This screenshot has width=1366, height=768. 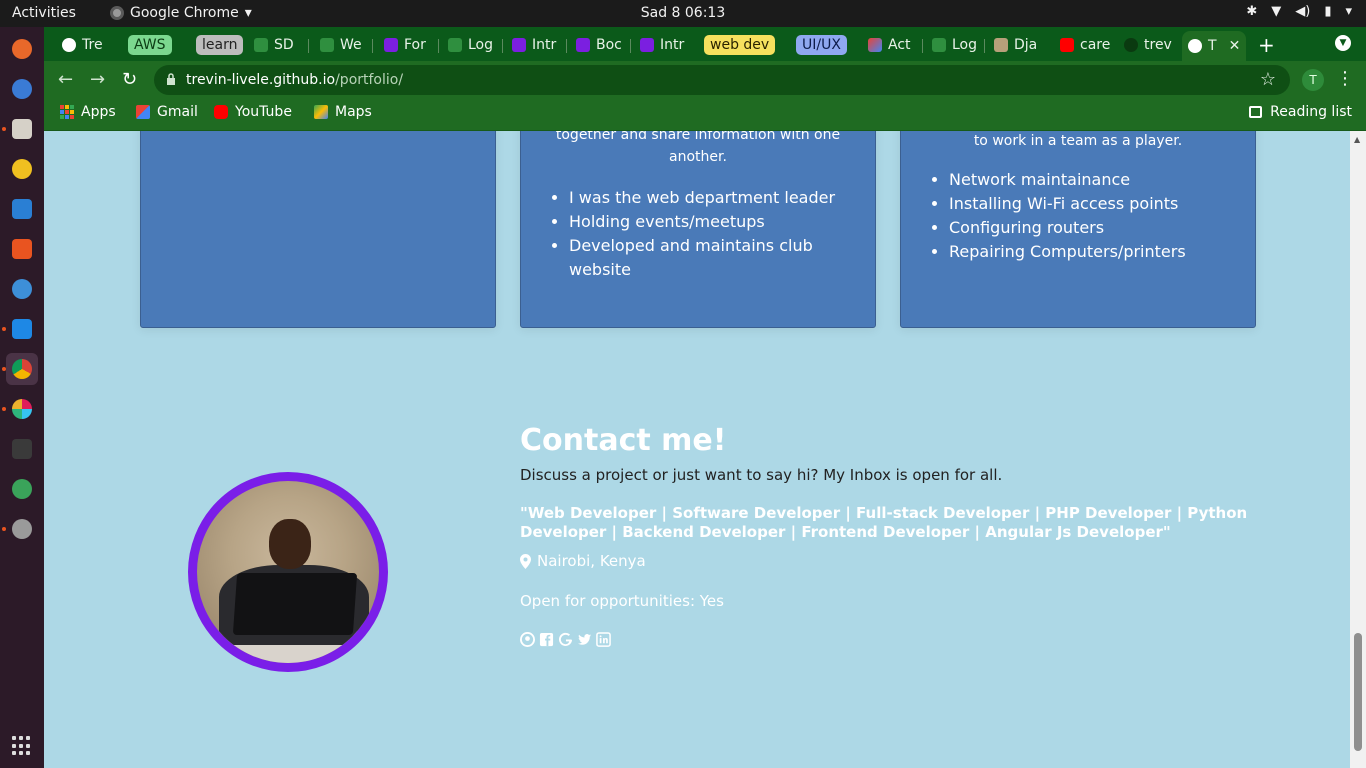 I want to click on tab: trev, so click(x=1150, y=45).